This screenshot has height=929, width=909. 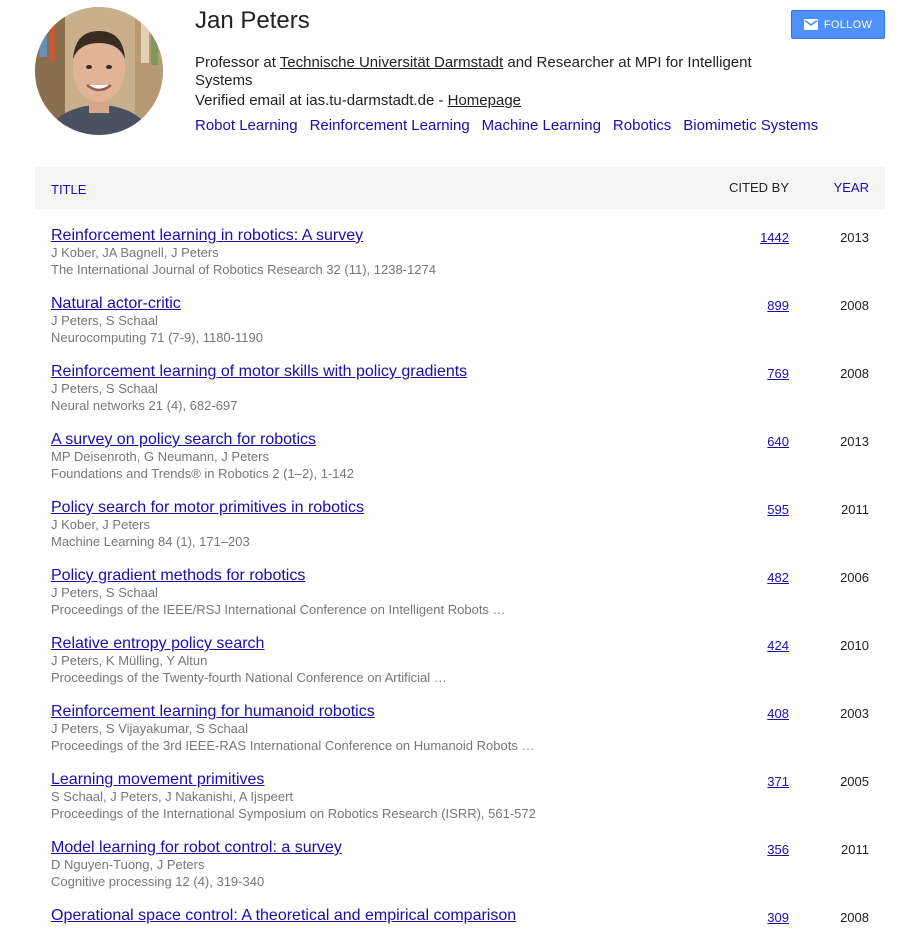 What do you see at coordinates (128, 864) in the screenshot?
I see `publication-authors: D Nguyen-Tuong, J Peters` at bounding box center [128, 864].